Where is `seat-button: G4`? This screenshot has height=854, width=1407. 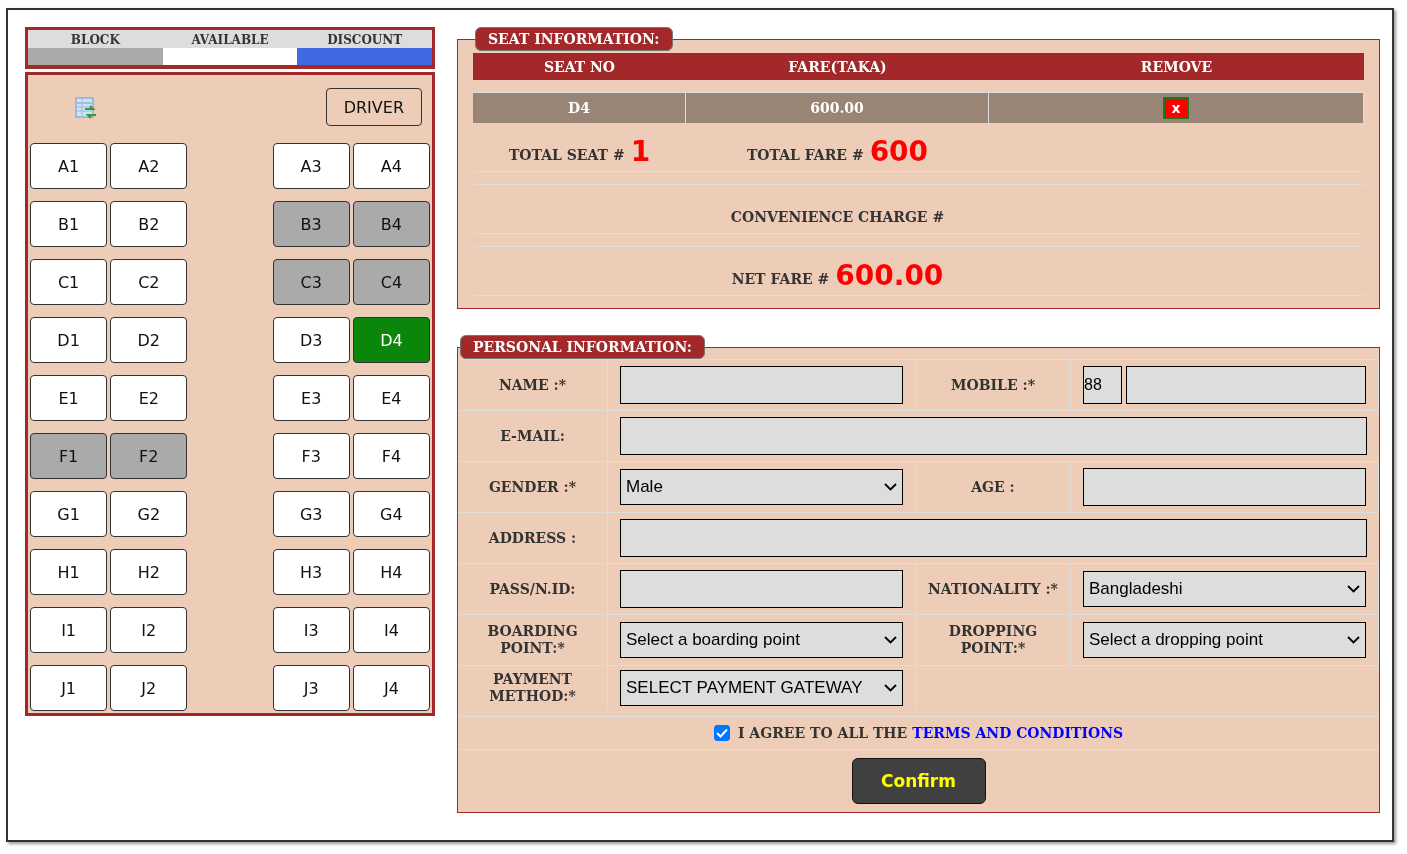 seat-button: G4 is located at coordinates (391, 514).